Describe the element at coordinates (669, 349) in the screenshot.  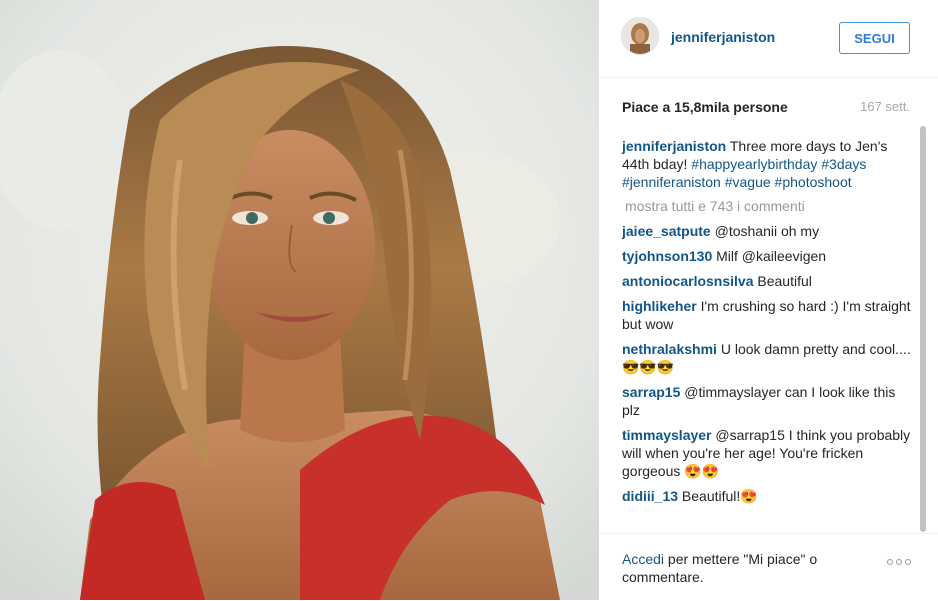
I see `comment-username: nethralakshmi` at that location.